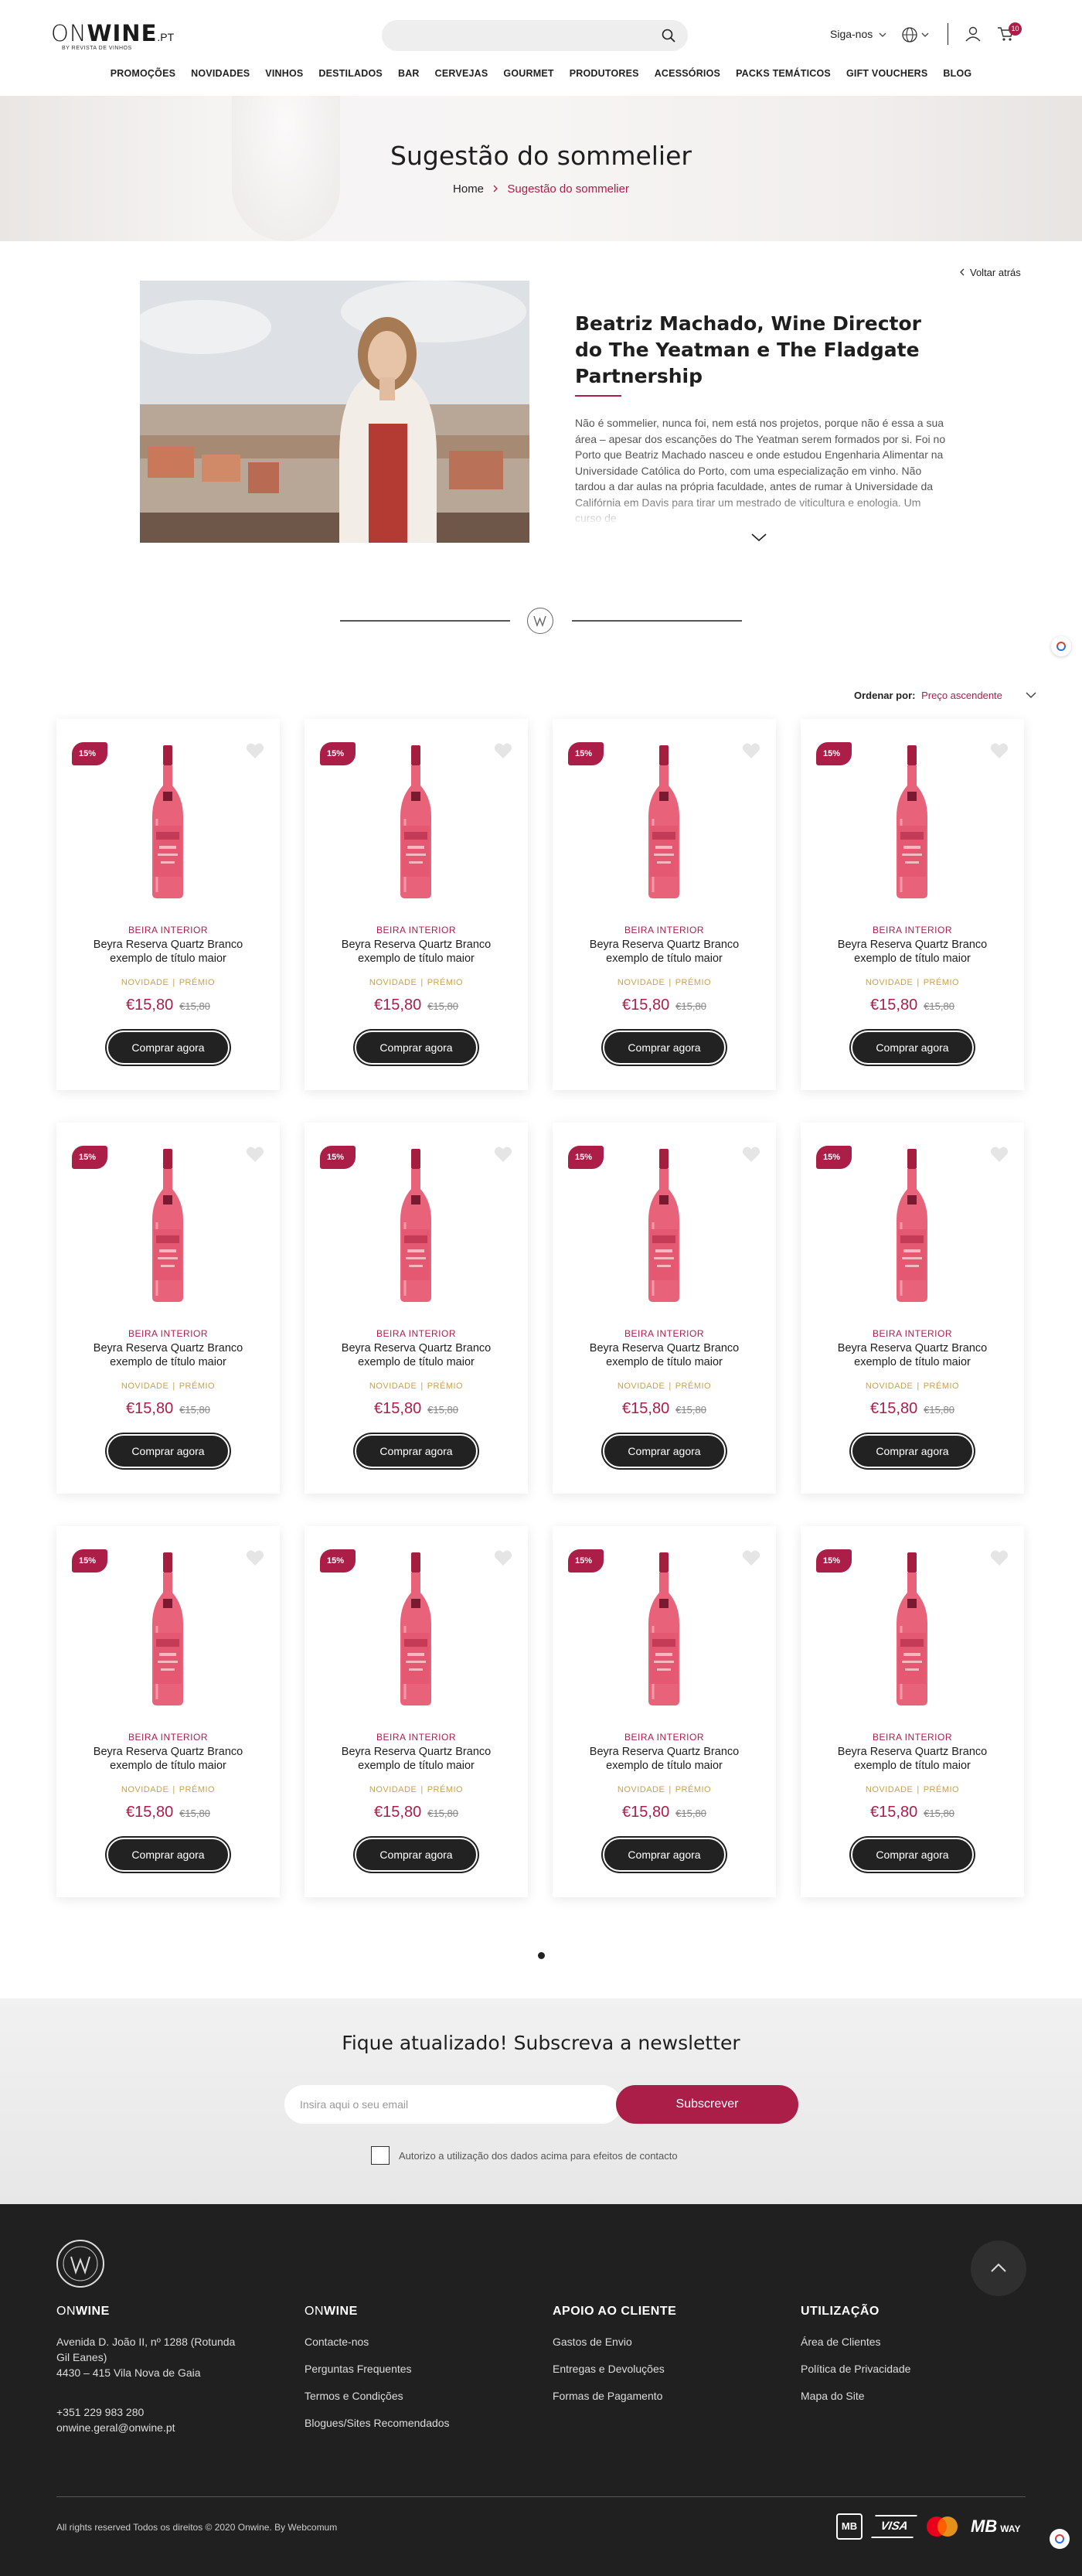  What do you see at coordinates (380, 2155) in the screenshot?
I see `consent-checkbox` at bounding box center [380, 2155].